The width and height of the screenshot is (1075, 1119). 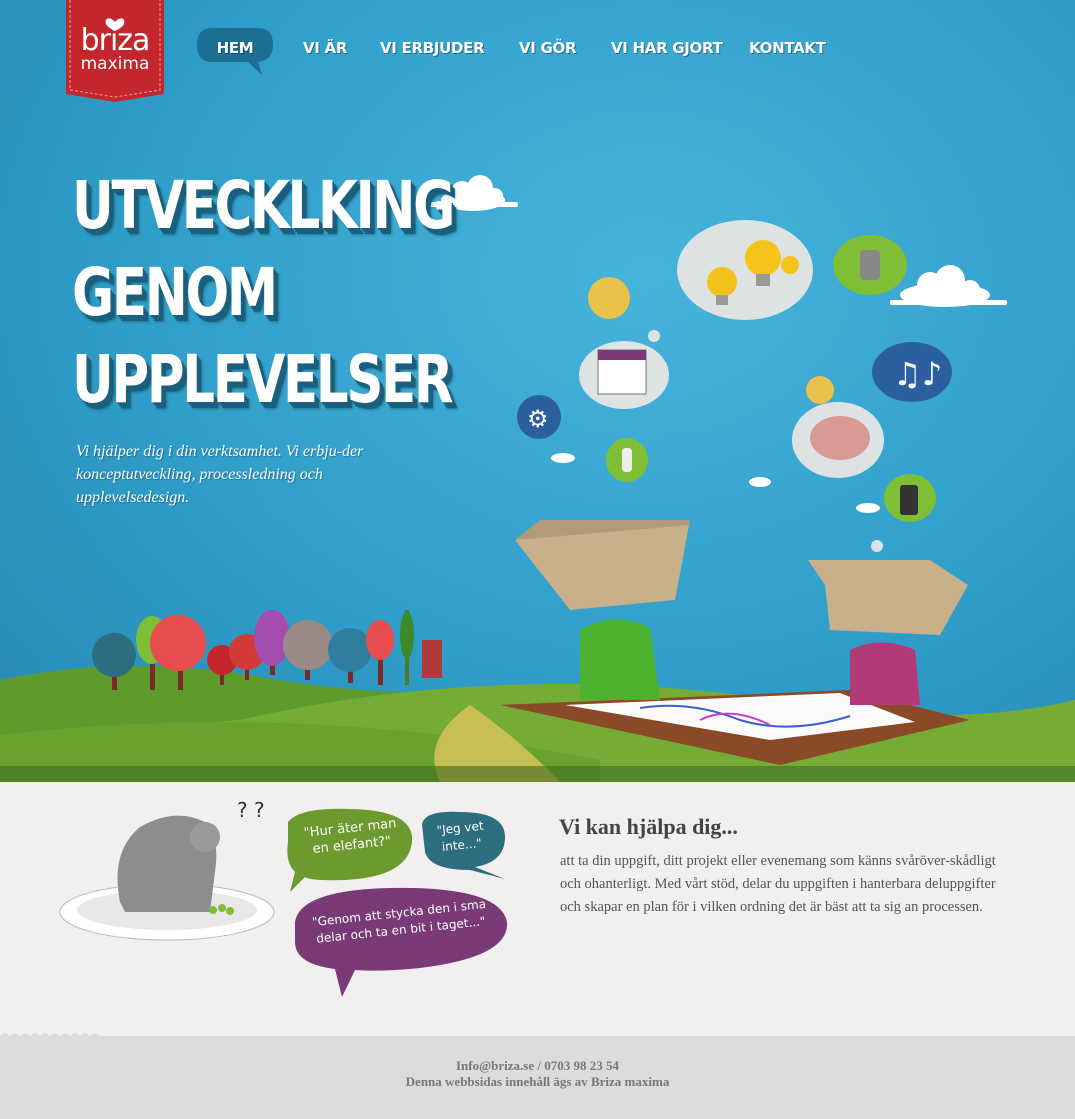 I want to click on logo: briza maxima, so click(x=115, y=51).